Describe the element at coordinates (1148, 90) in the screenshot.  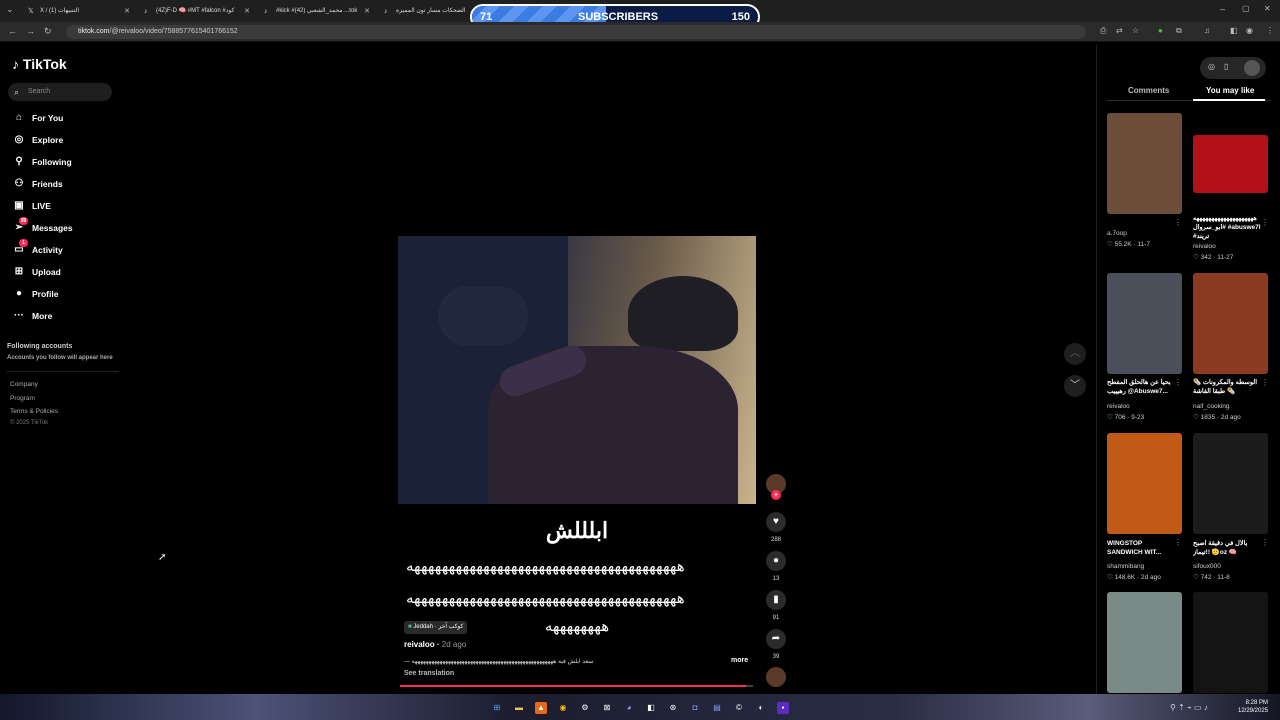
I see `tab-comments: Comments` at that location.